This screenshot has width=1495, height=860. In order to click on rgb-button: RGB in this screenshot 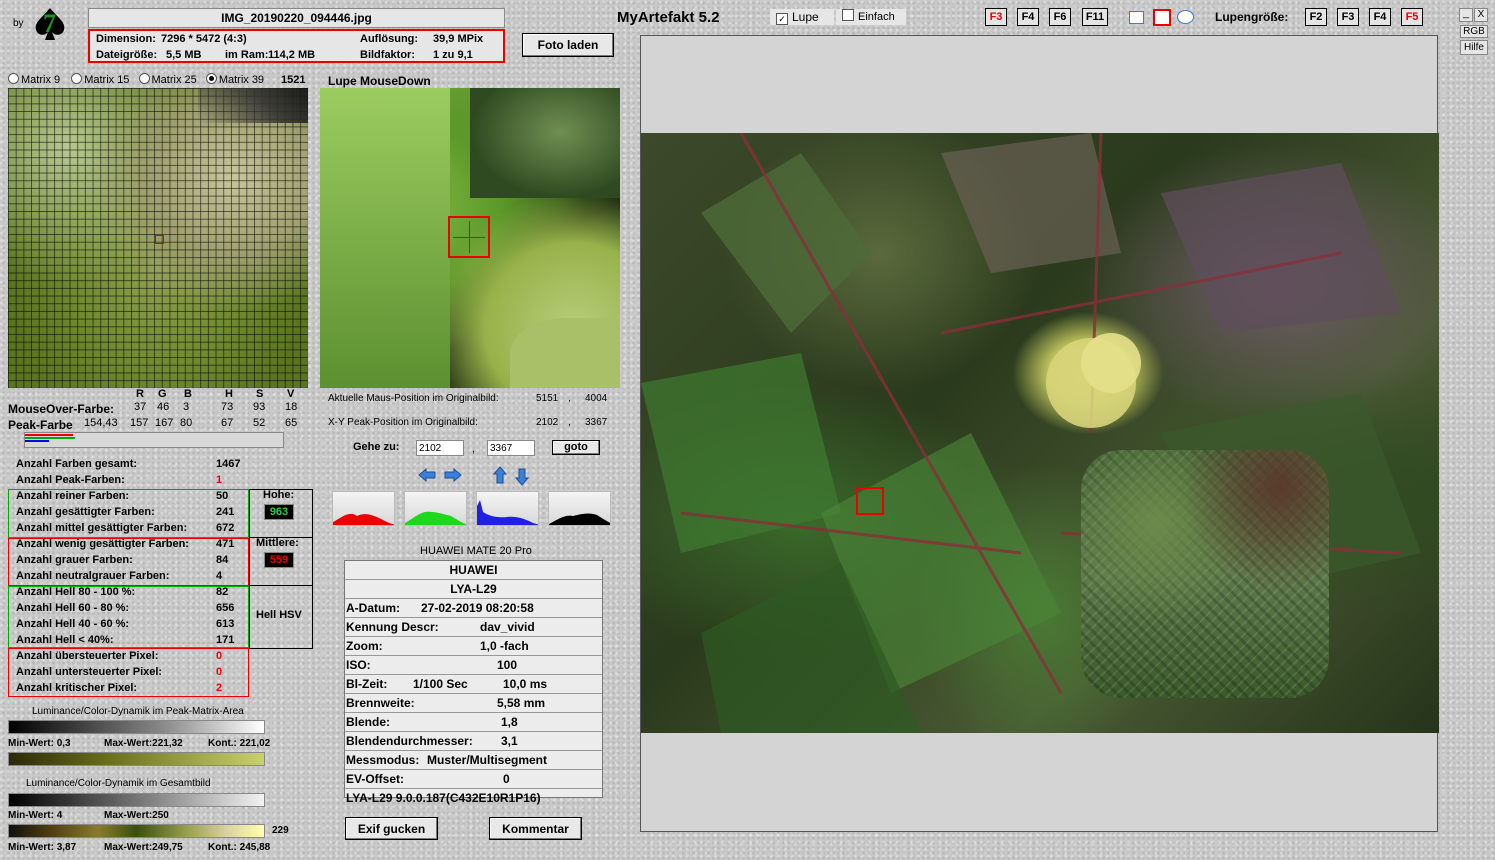, I will do `click(1474, 31)`.